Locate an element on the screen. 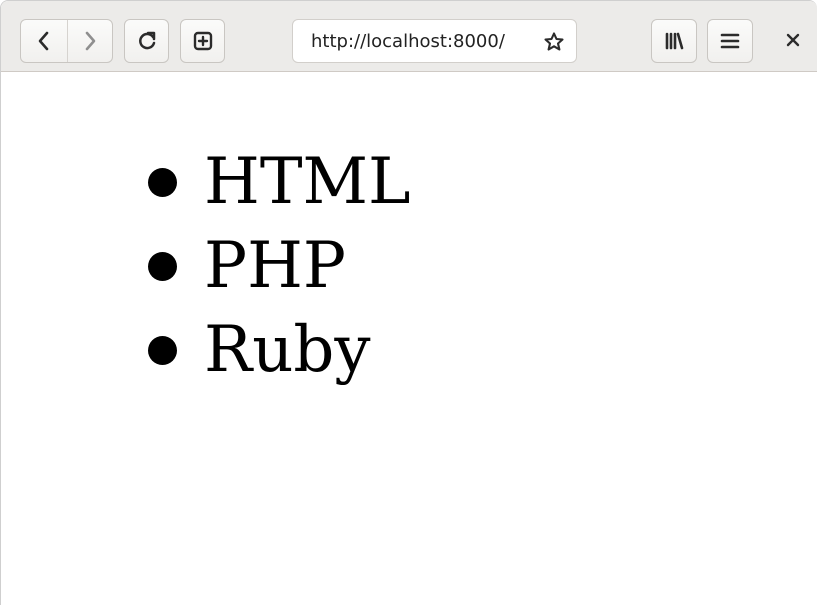 Image resolution: width=817 pixels, height=605 pixels. back-button is located at coordinates (44, 41).